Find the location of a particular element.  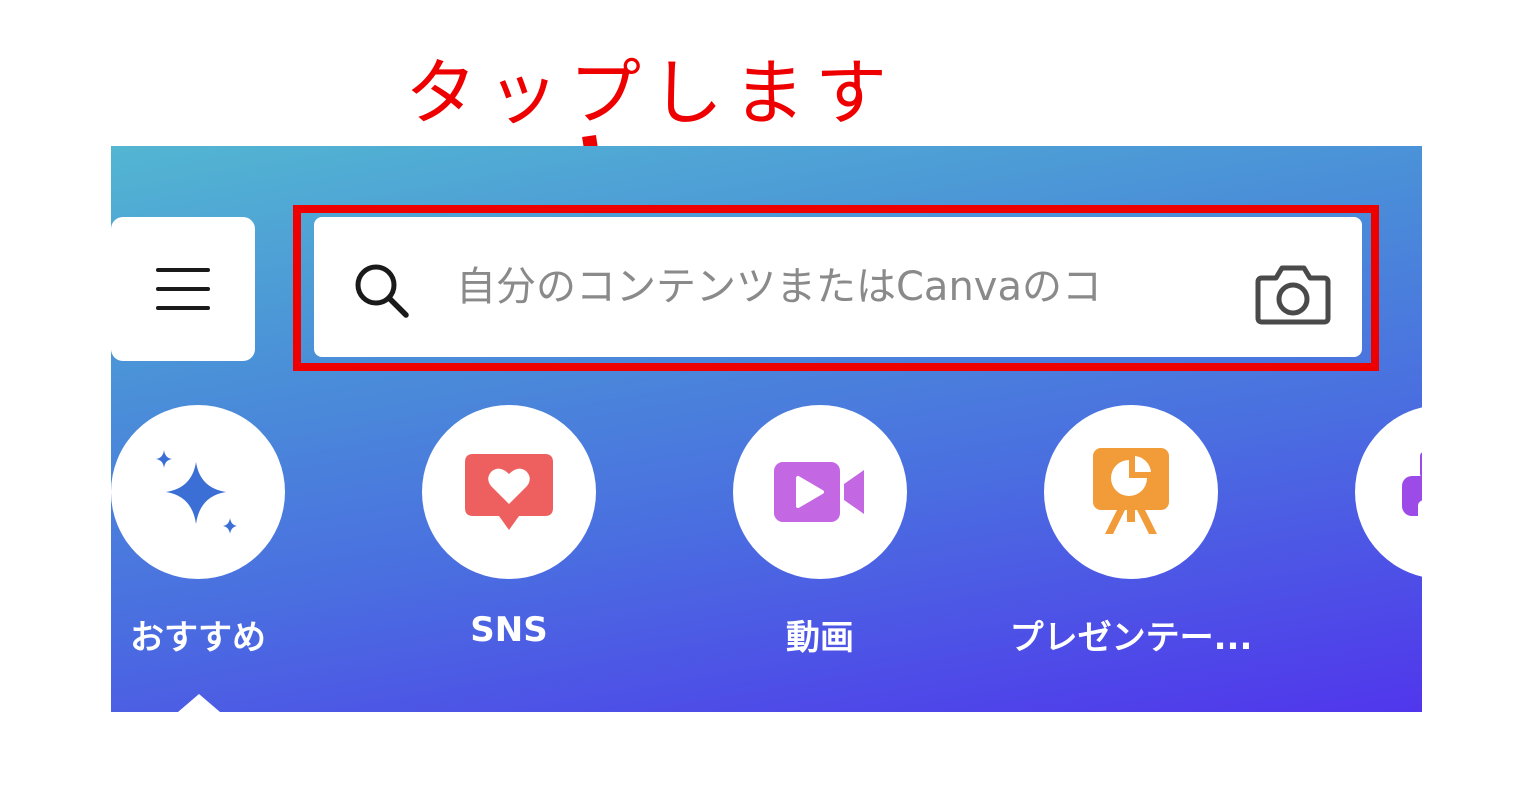

search-icon is located at coordinates (382, 291).